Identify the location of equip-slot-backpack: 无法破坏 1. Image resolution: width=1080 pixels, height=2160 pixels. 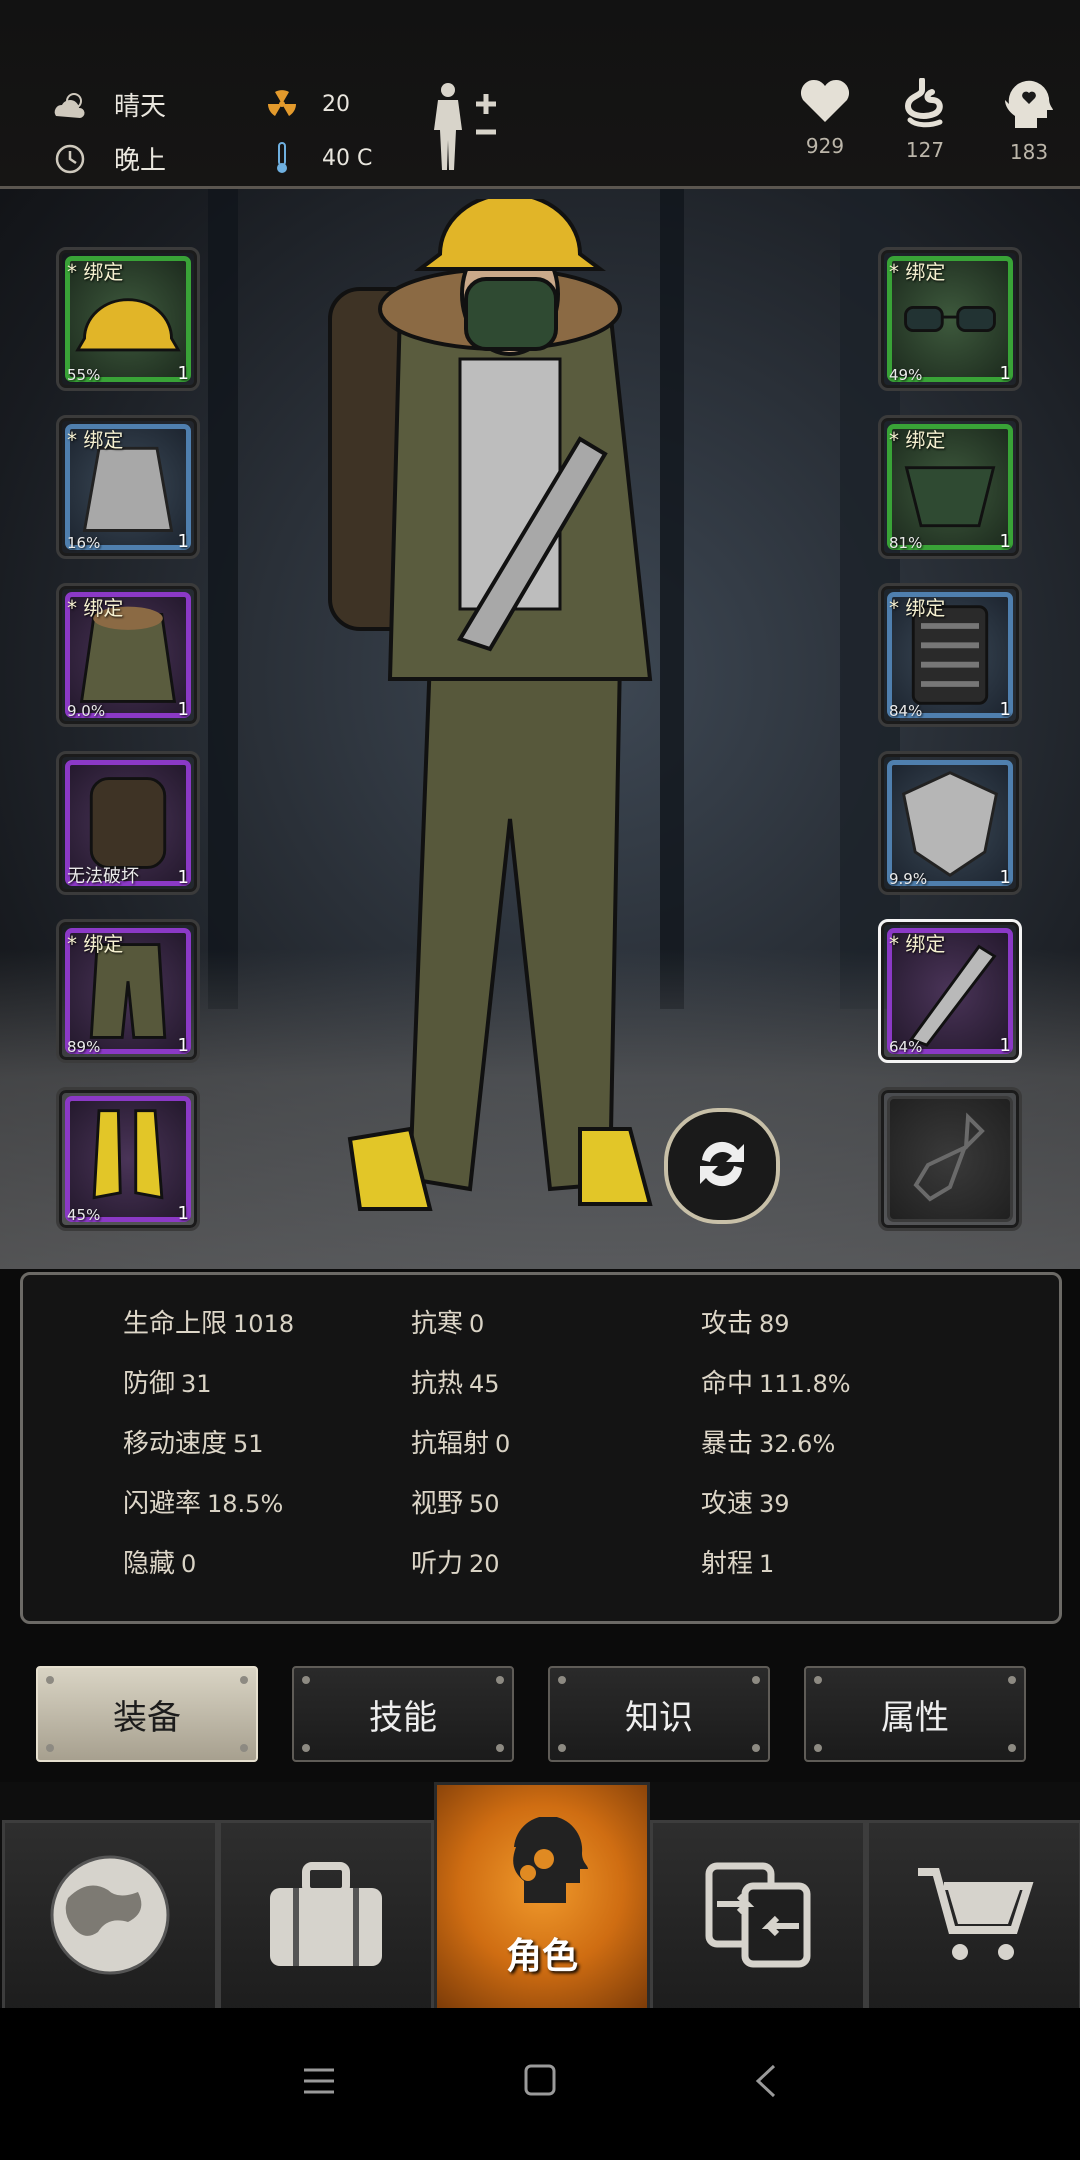
(128, 823).